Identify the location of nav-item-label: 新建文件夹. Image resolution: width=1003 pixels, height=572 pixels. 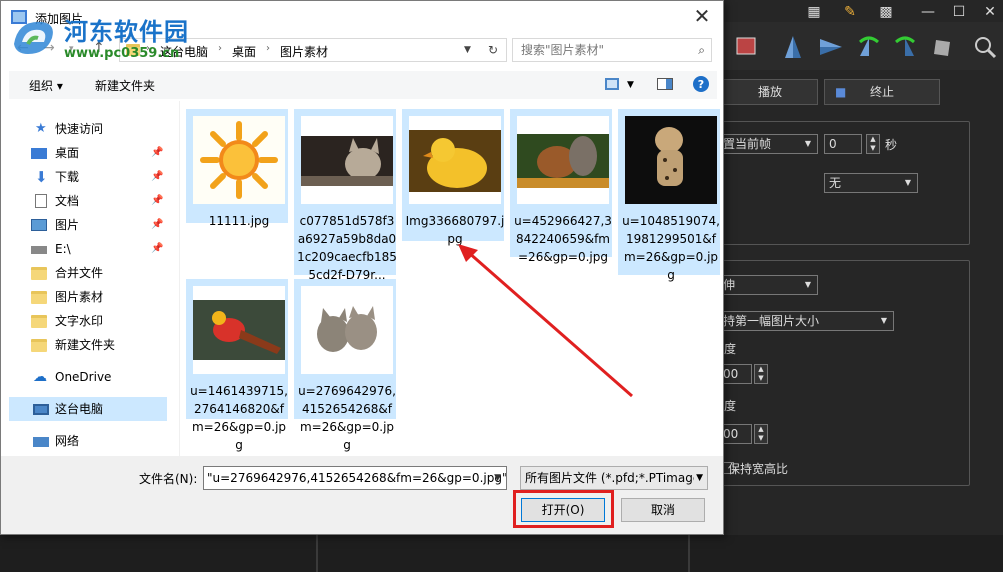
(85, 345).